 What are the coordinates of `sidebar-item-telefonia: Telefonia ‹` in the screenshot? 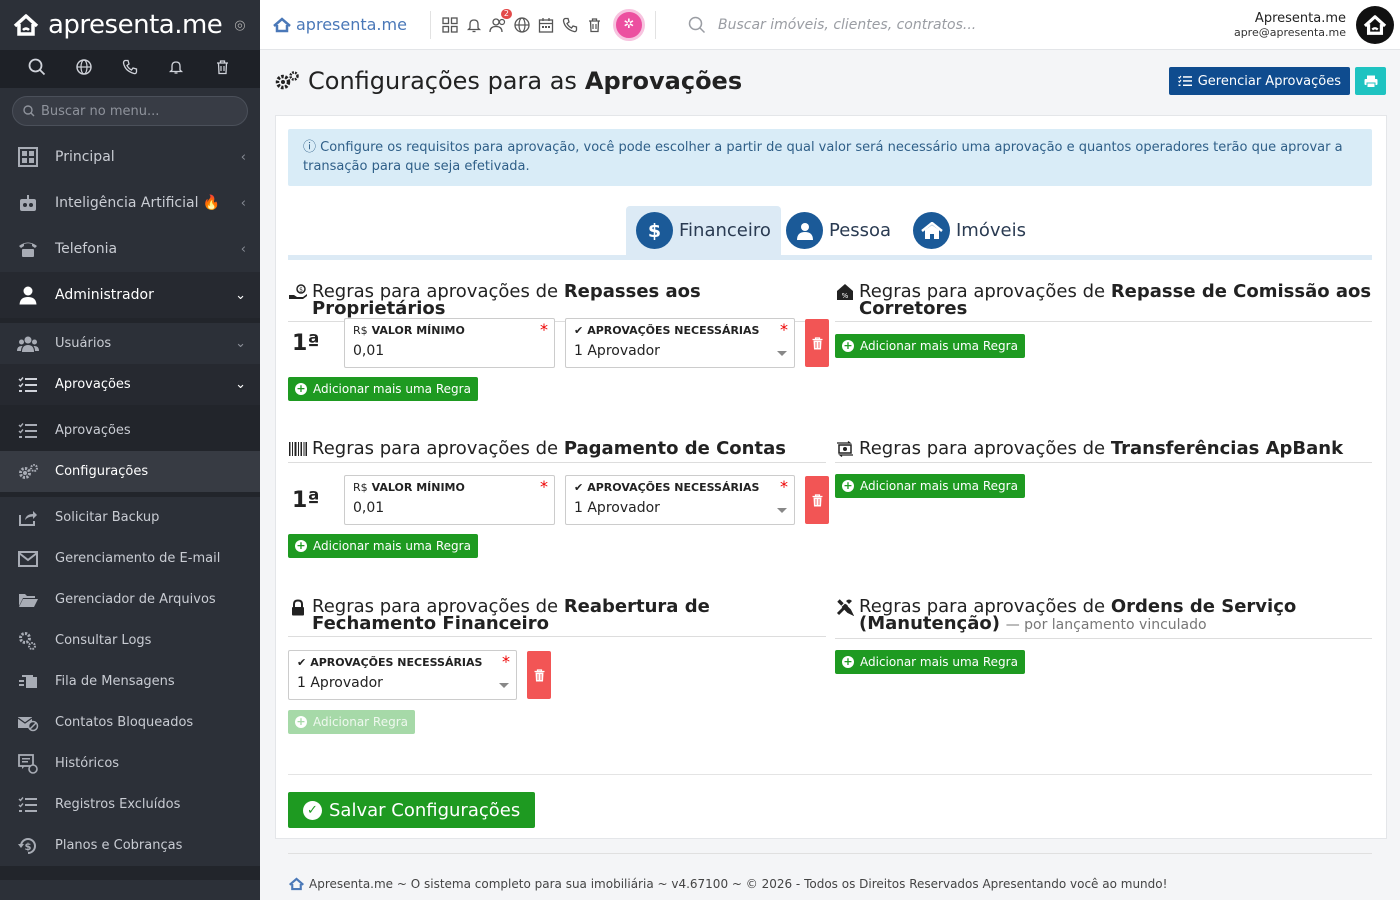 It's located at (130, 249).